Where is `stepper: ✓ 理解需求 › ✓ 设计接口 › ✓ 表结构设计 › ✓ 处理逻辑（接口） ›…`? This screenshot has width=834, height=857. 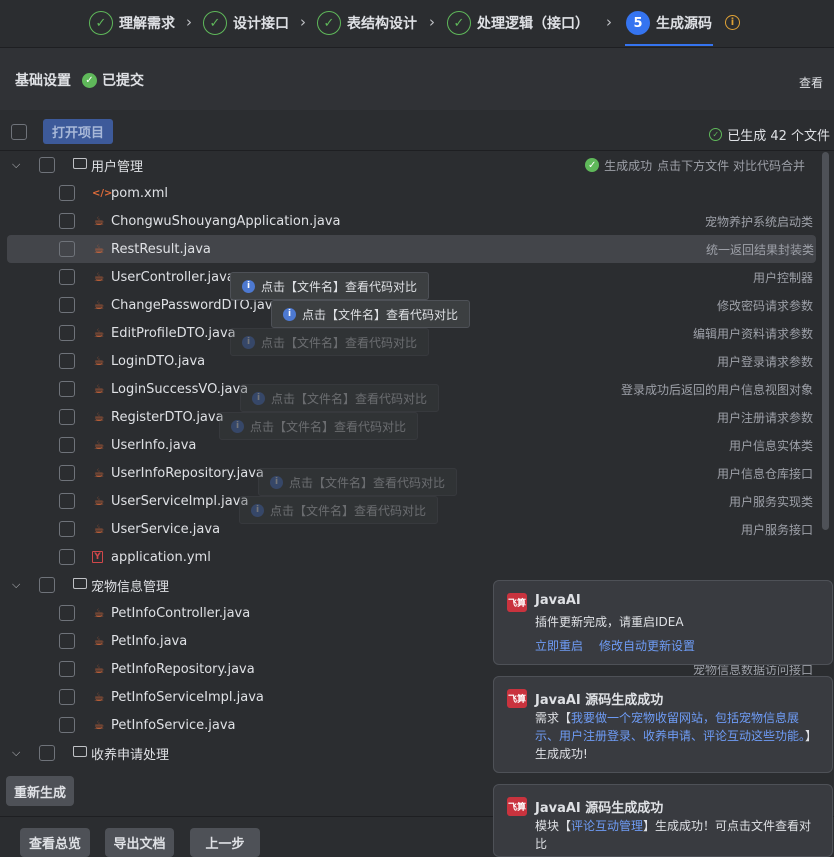
stepper: ✓ 理解需求 › ✓ 设计接口 › ✓ 表结构设计 › ✓ 处理逻辑（接口） ›… is located at coordinates (417, 24).